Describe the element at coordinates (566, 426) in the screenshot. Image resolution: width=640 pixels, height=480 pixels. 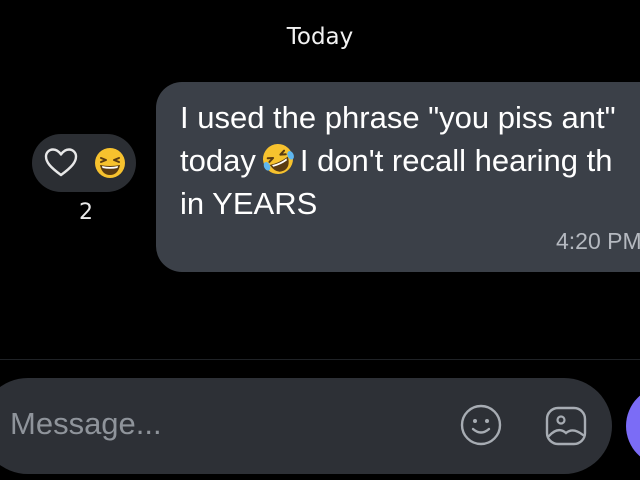
I see `image-icon` at that location.